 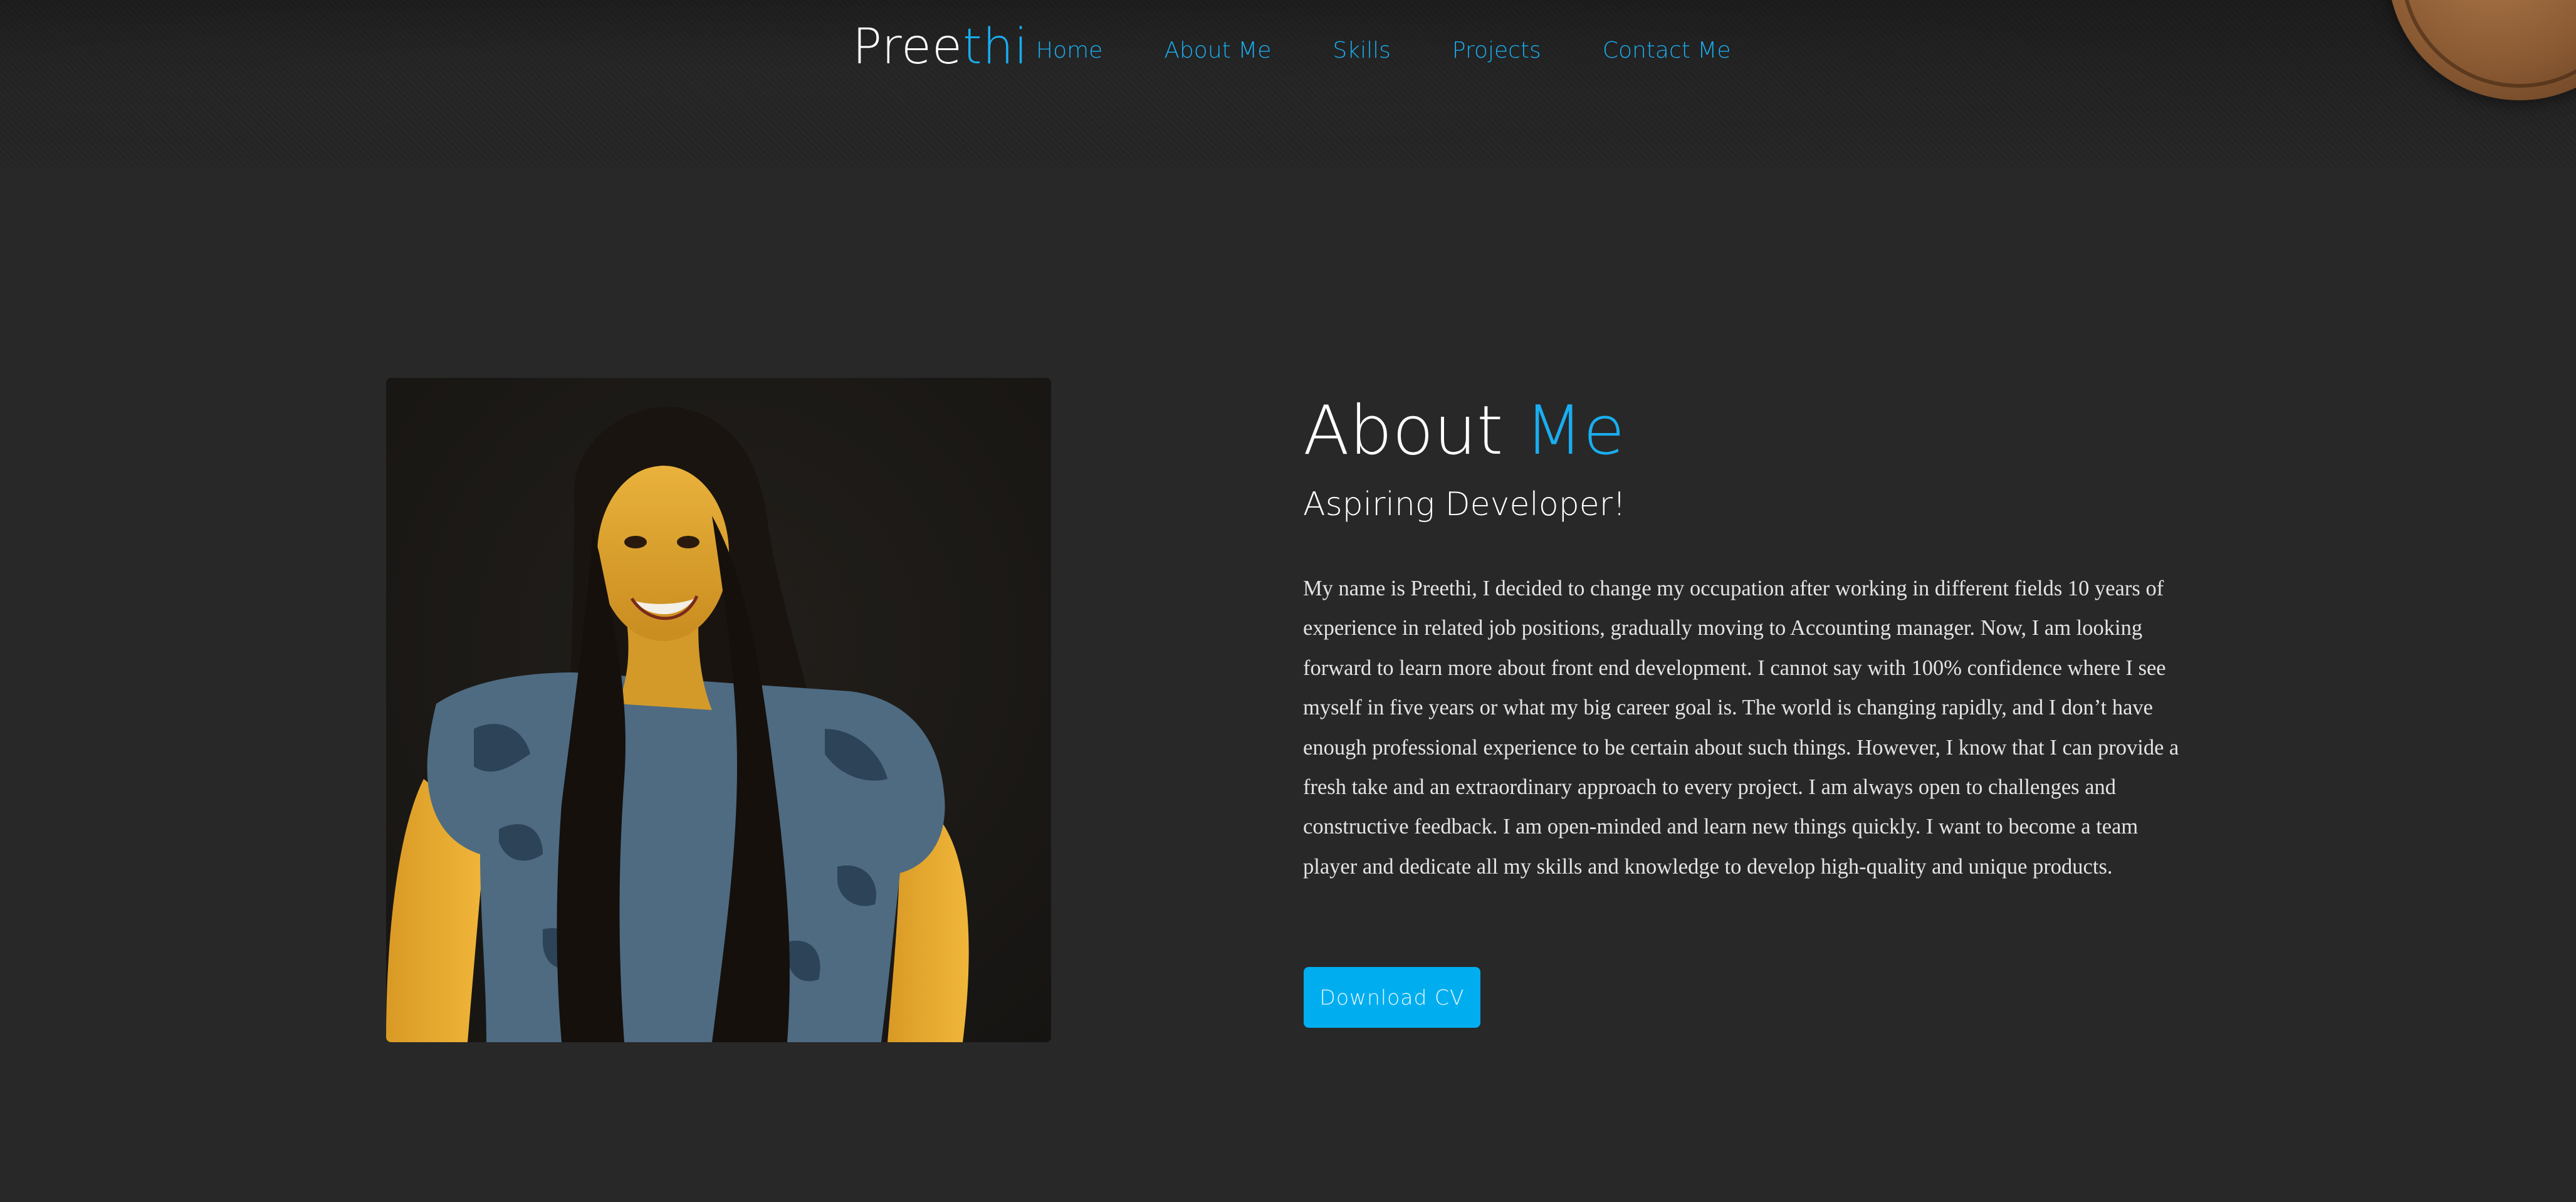 What do you see at coordinates (907, 47) in the screenshot?
I see `logo-text-main: Pree` at bounding box center [907, 47].